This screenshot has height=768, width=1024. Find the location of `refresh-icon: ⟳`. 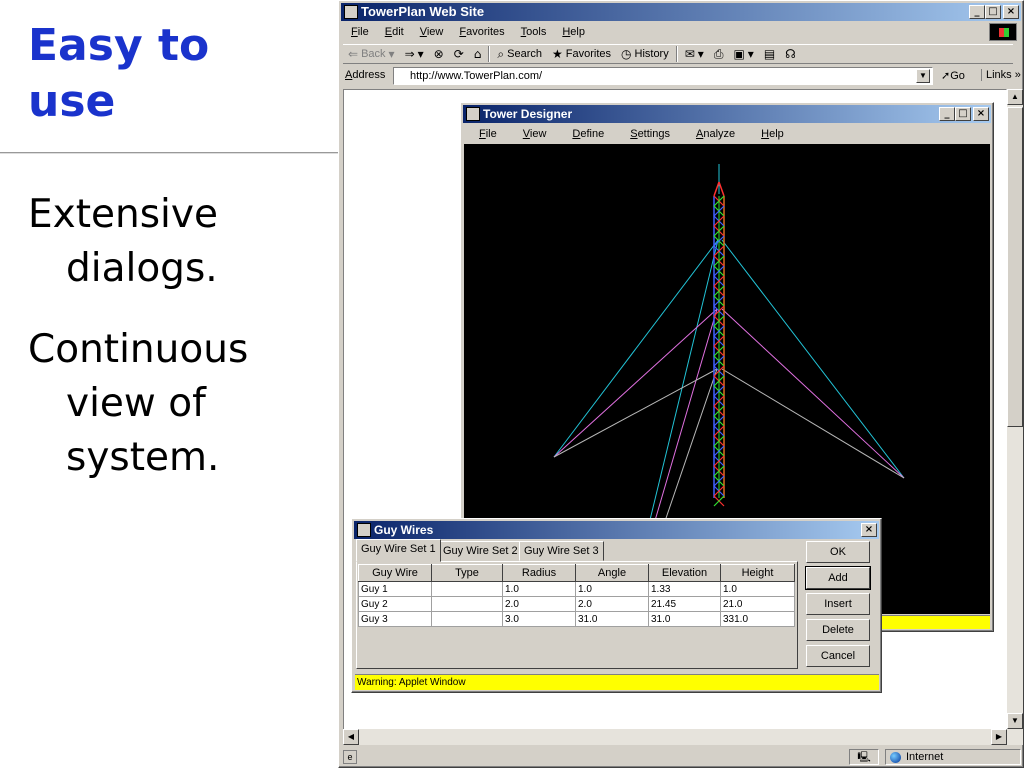

refresh-icon: ⟳ is located at coordinates (458, 54).